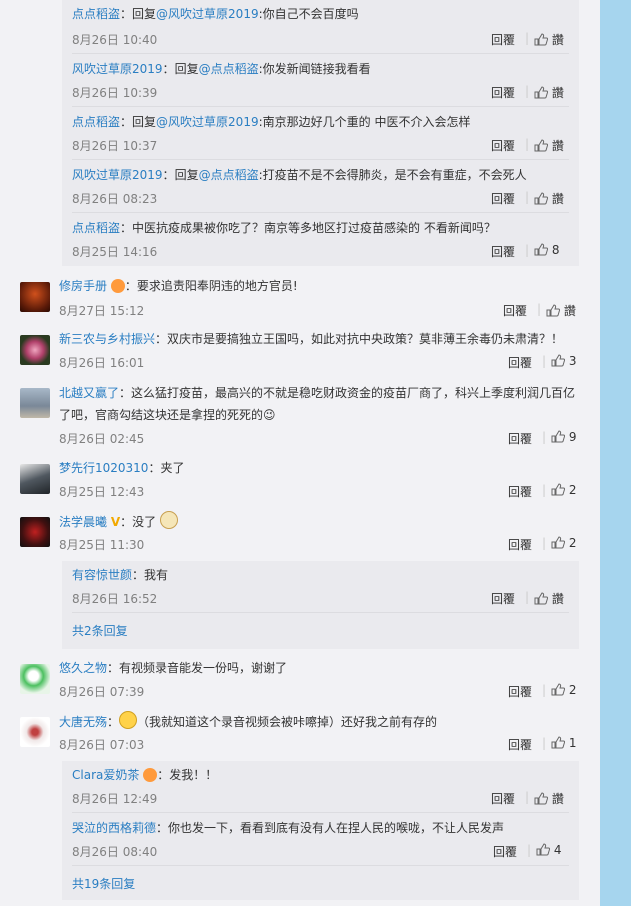 Image resolution: width=631 pixels, height=906 pixels. Describe the element at coordinates (83, 722) in the screenshot. I see `comment-username: 大唐无殇` at that location.